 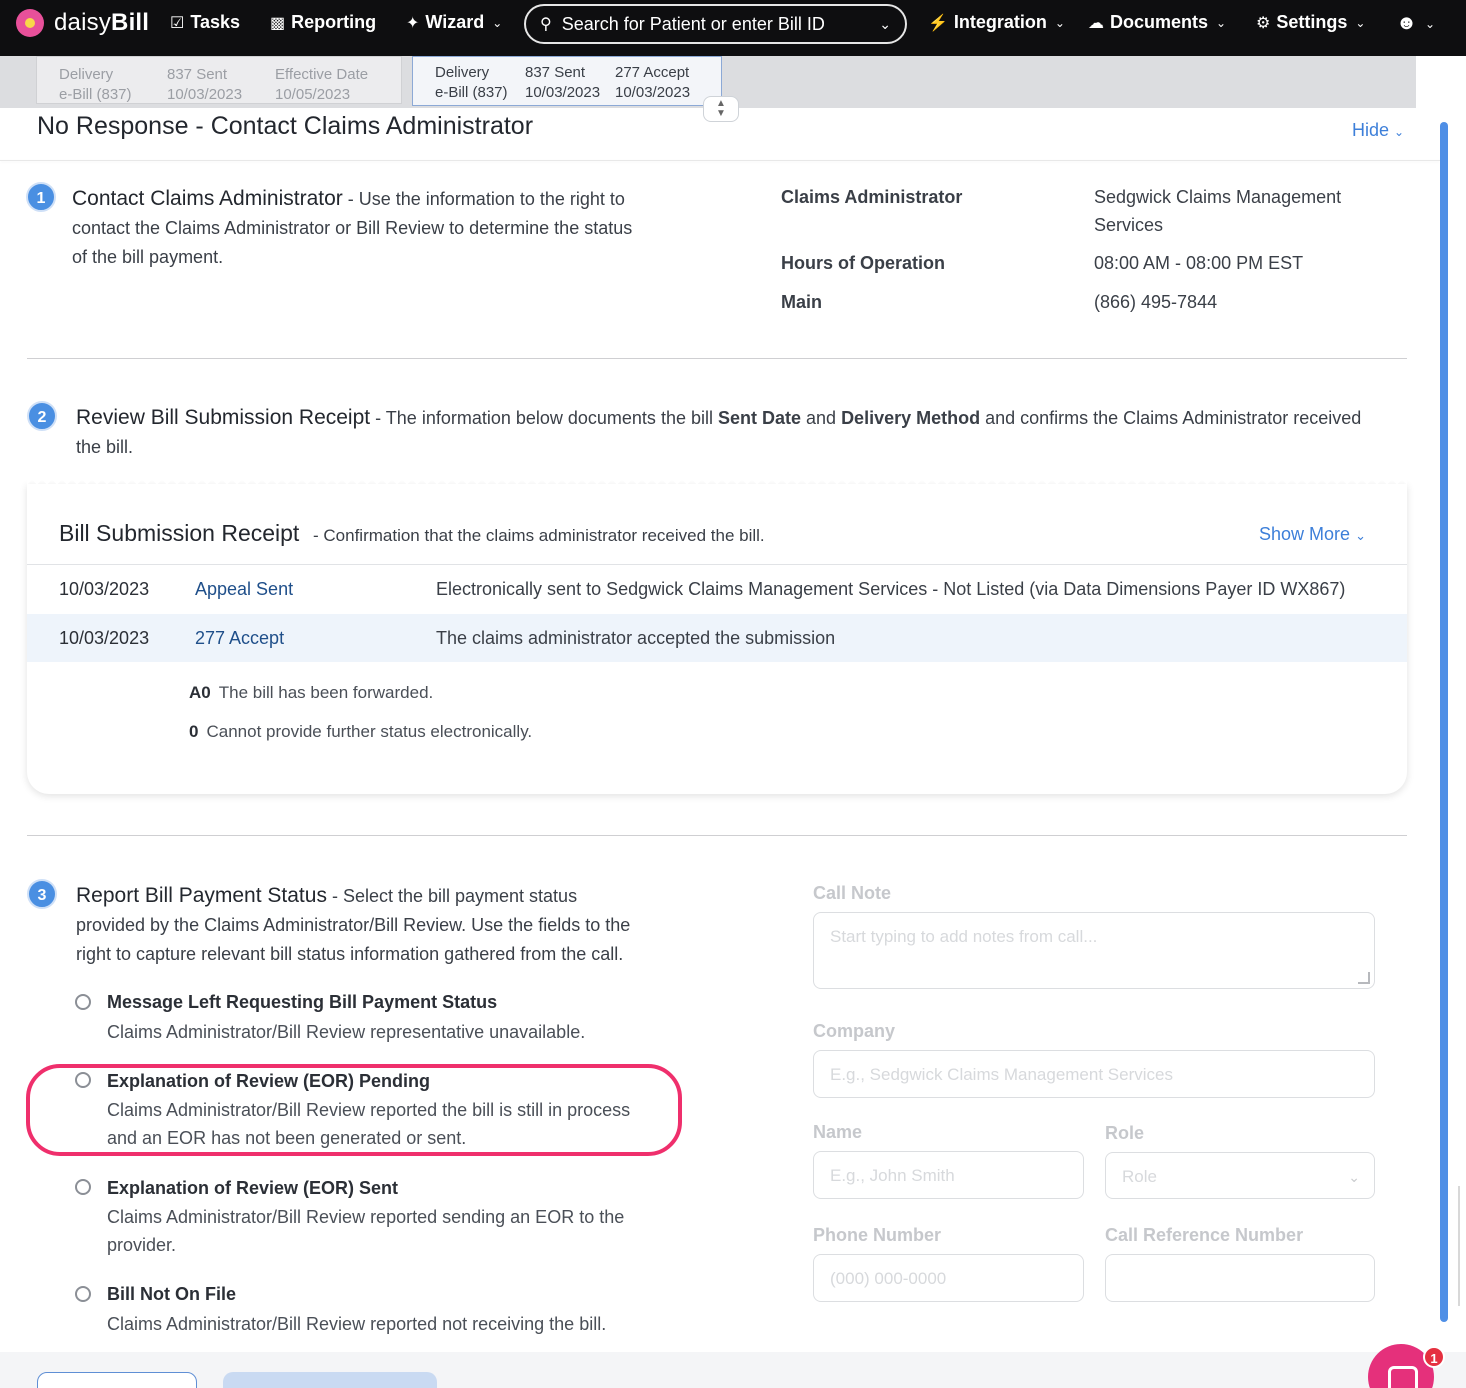 What do you see at coordinates (323, 22) in the screenshot?
I see `nav-reporting: ▩ Reporting` at bounding box center [323, 22].